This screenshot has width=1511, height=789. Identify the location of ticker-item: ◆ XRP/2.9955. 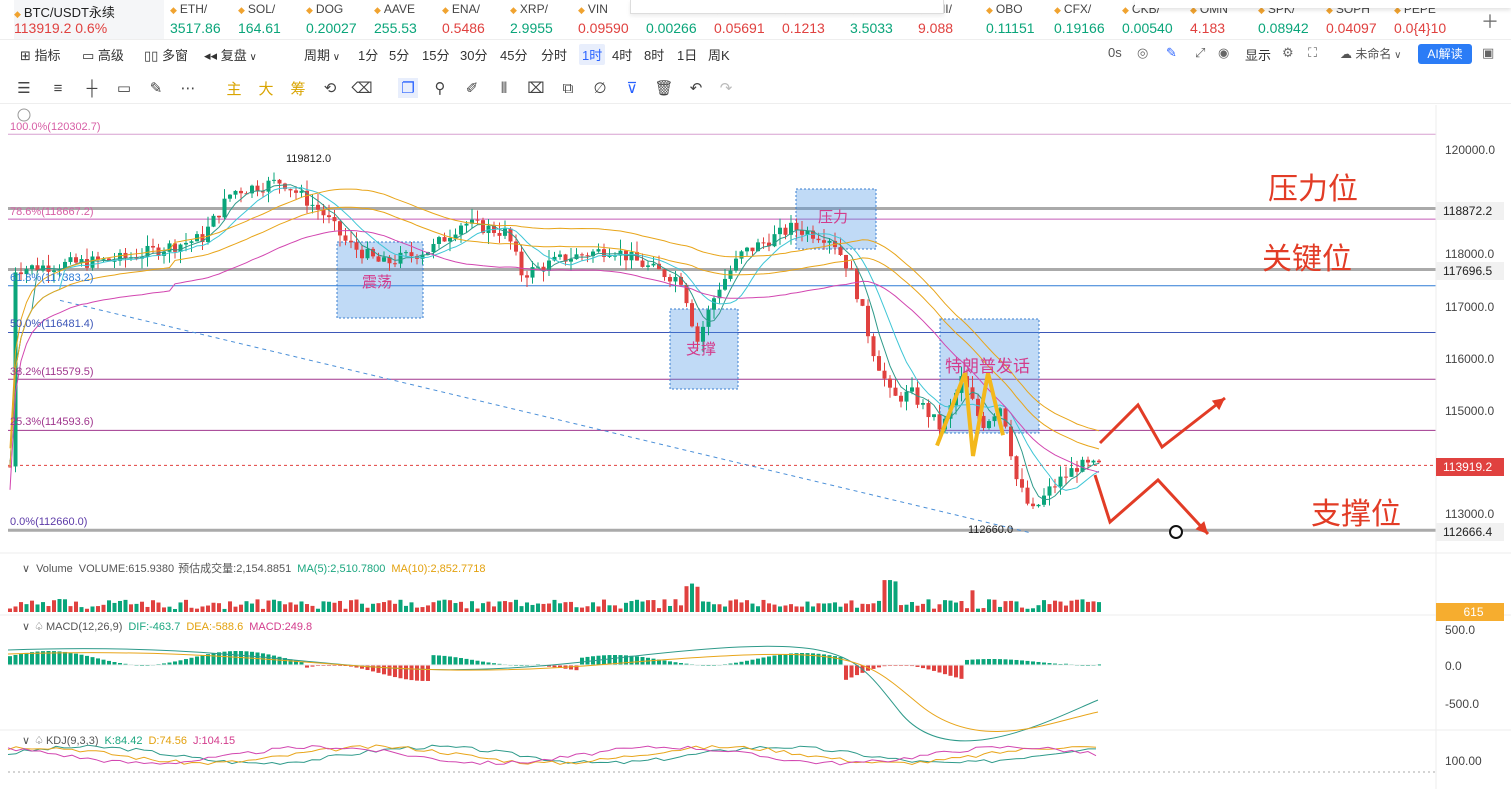
(543, 19).